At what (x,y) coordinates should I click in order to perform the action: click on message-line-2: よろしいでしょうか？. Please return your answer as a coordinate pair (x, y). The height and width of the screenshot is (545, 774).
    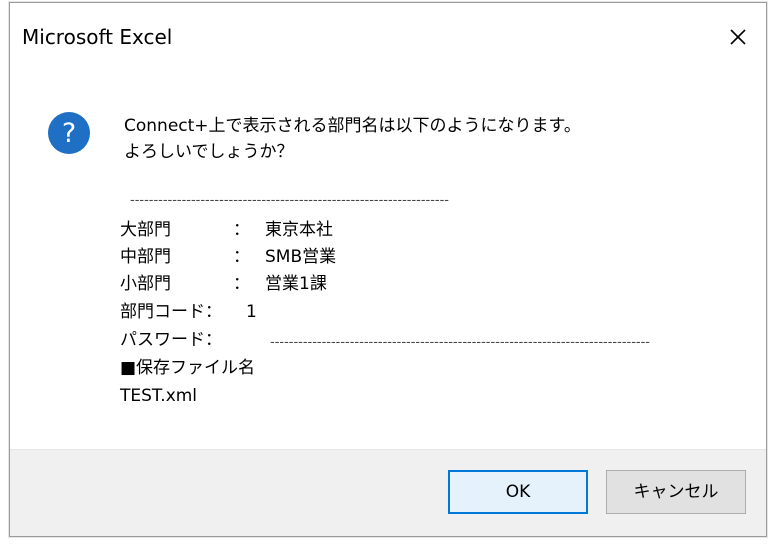
    Looking at the image, I should click on (209, 152).